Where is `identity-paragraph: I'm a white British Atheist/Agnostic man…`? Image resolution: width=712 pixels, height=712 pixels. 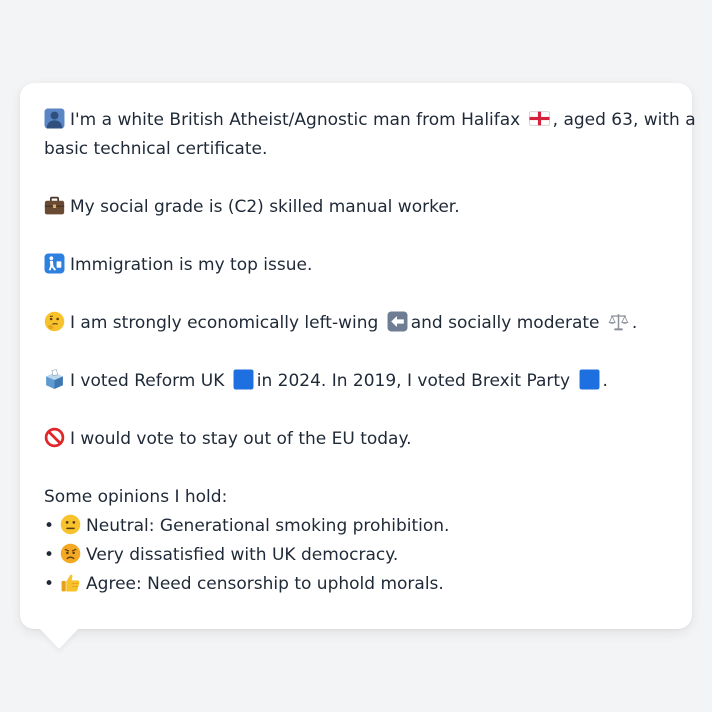 identity-paragraph: I'm a white British Atheist/Agnostic man… is located at coordinates (370, 135).